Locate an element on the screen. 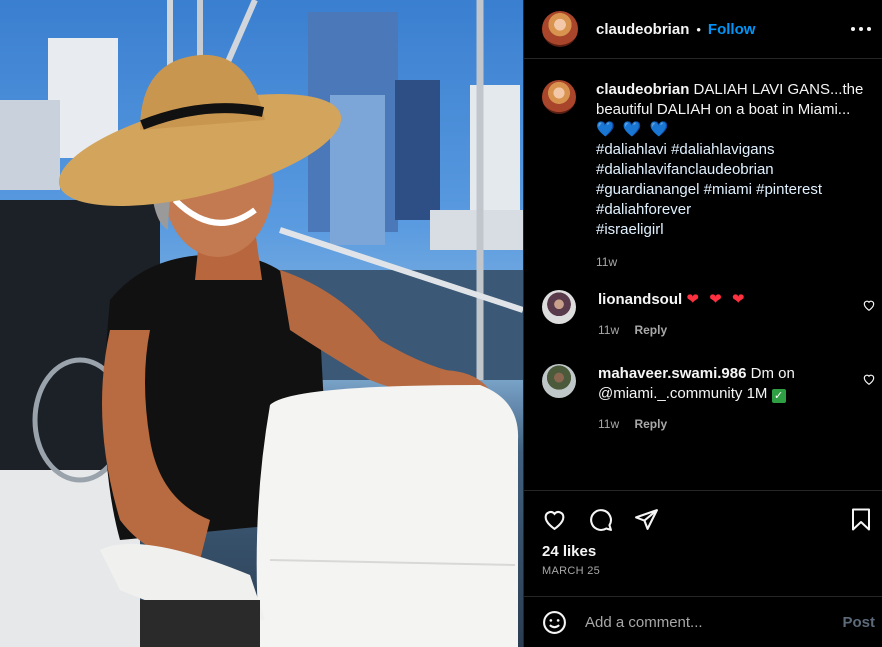 This screenshot has width=882, height=647. emoji-icon is located at coordinates (554, 622).